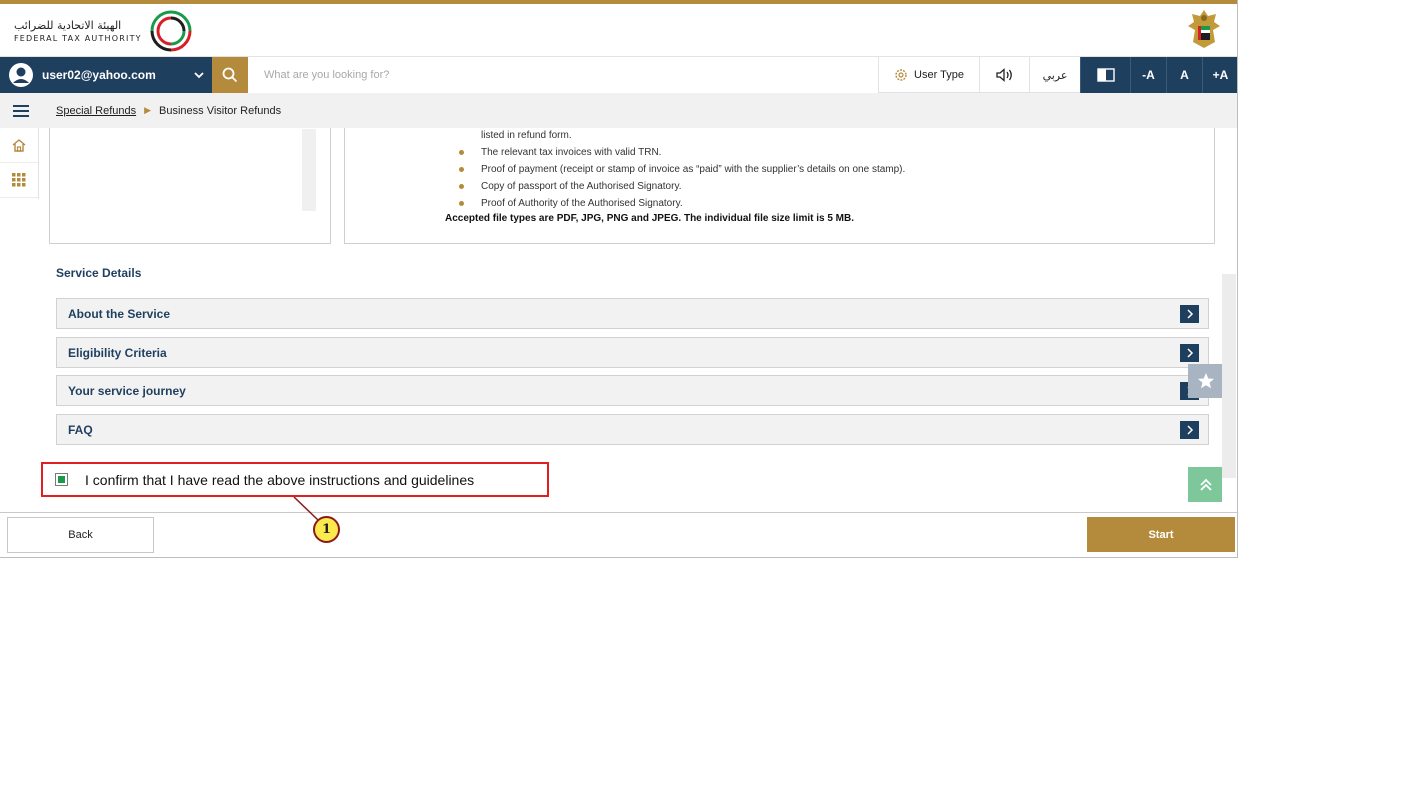 The height and width of the screenshot is (801, 1414). I want to click on apps-grid-button, so click(19, 180).